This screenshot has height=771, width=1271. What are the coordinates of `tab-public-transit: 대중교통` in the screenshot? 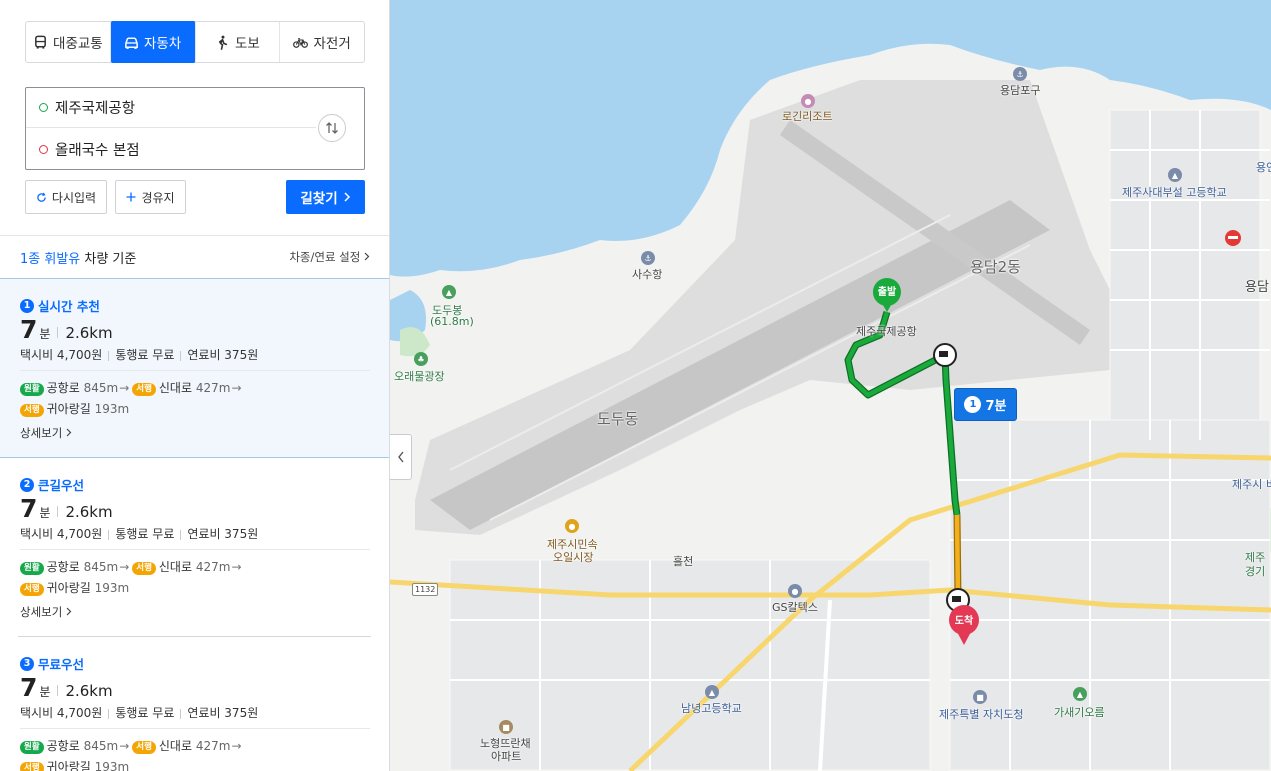 It's located at (68, 42).